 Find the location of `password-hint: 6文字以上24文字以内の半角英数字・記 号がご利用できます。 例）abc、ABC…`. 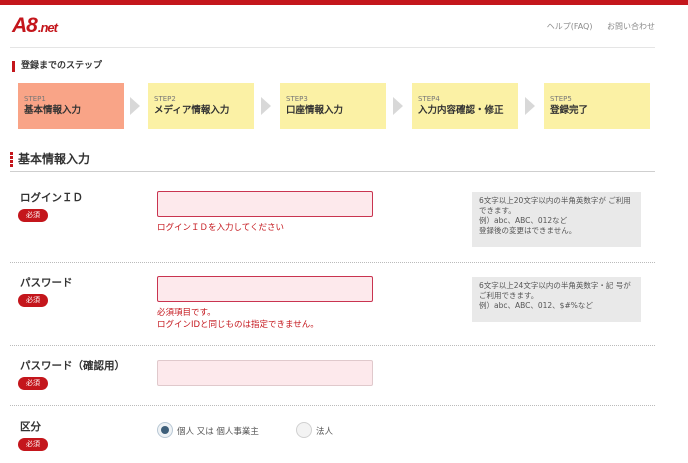

password-hint: 6文字以上24文字以内の半角英数字・記 号がご利用できます。 例）abc、ABC… is located at coordinates (556, 299).